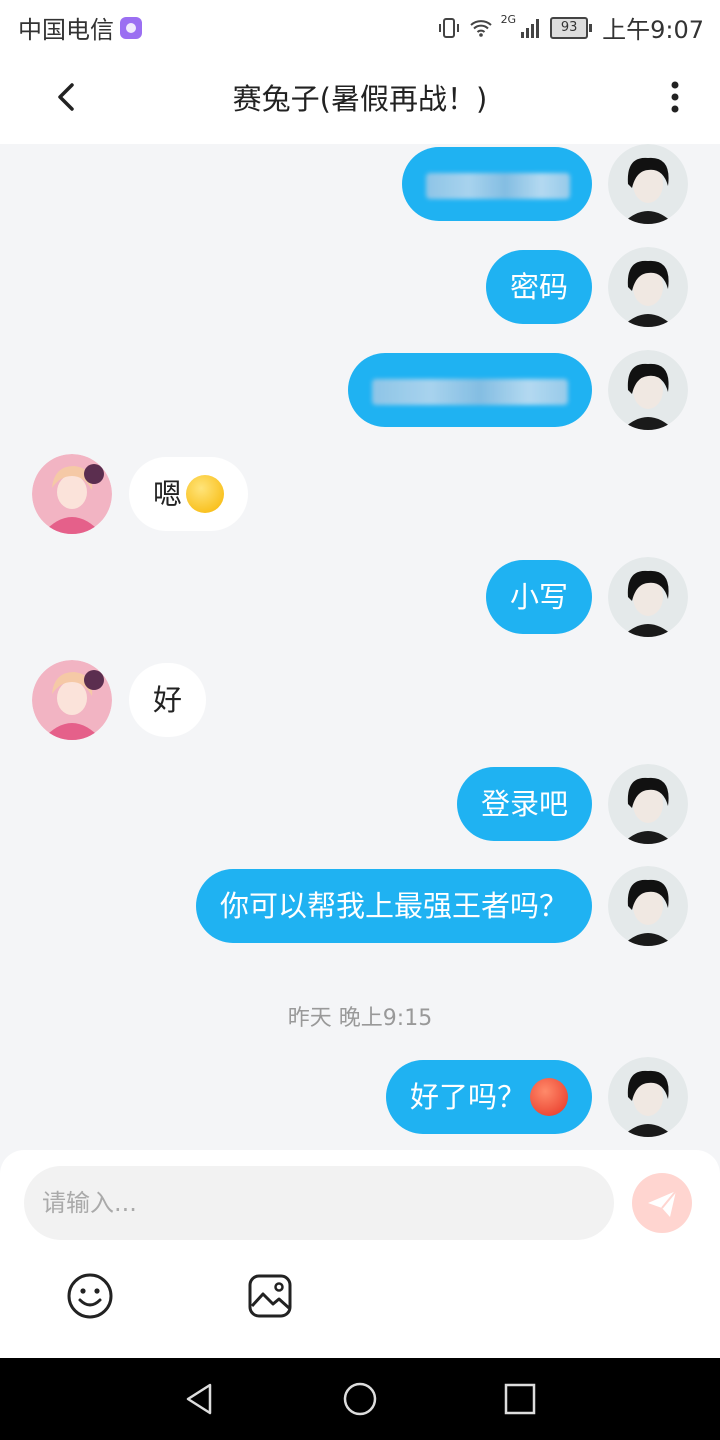  Describe the element at coordinates (360, 287) in the screenshot. I see `message-row: 密码` at that location.